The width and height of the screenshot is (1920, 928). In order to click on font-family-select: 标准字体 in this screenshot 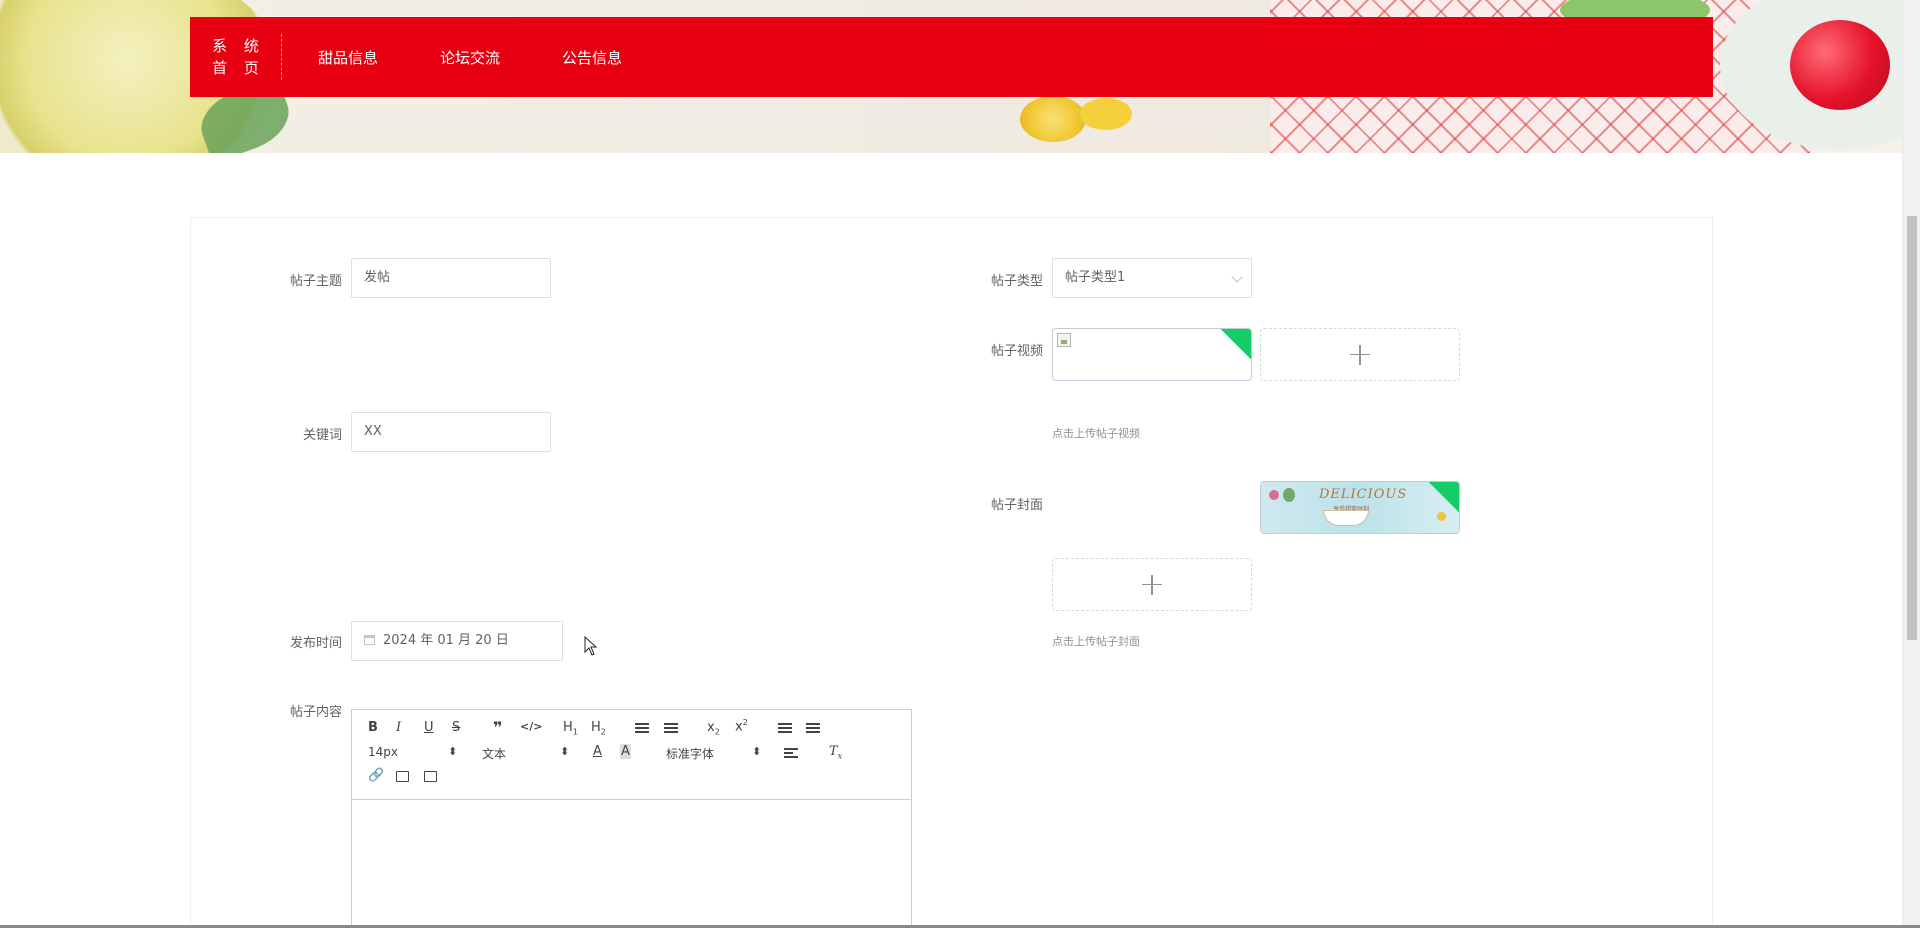, I will do `click(713, 753)`.